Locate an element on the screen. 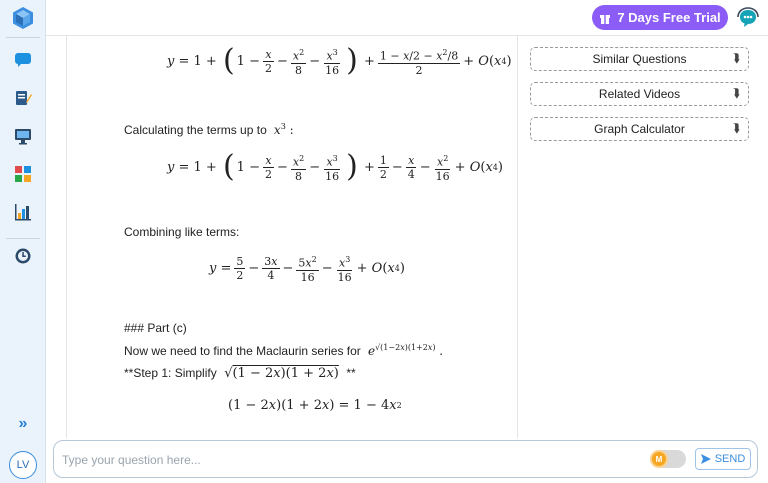  question-input-container: M SEND is located at coordinates (405, 459).